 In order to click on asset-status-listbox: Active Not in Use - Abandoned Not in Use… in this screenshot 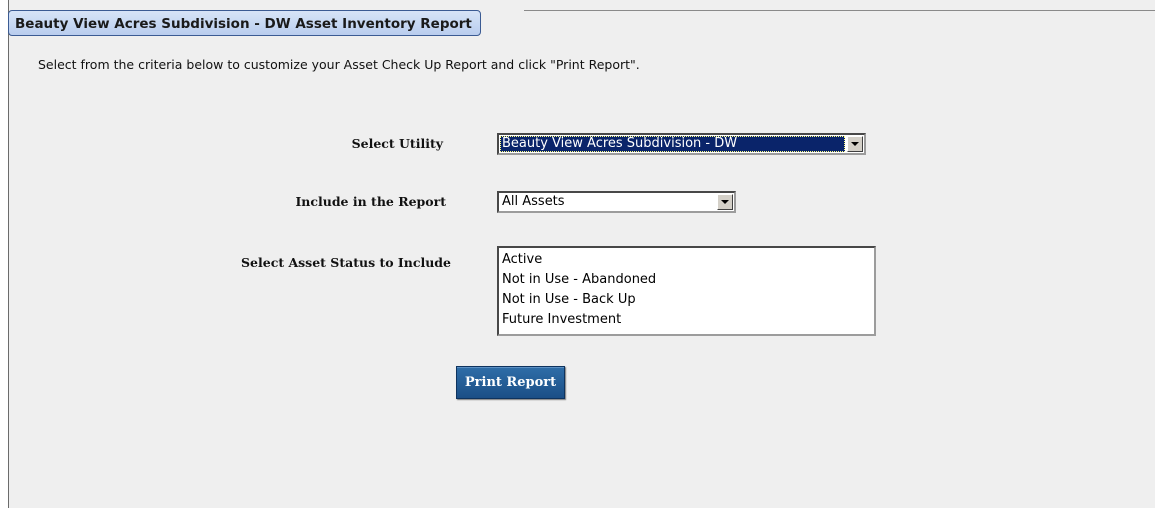, I will do `click(686, 291)`.